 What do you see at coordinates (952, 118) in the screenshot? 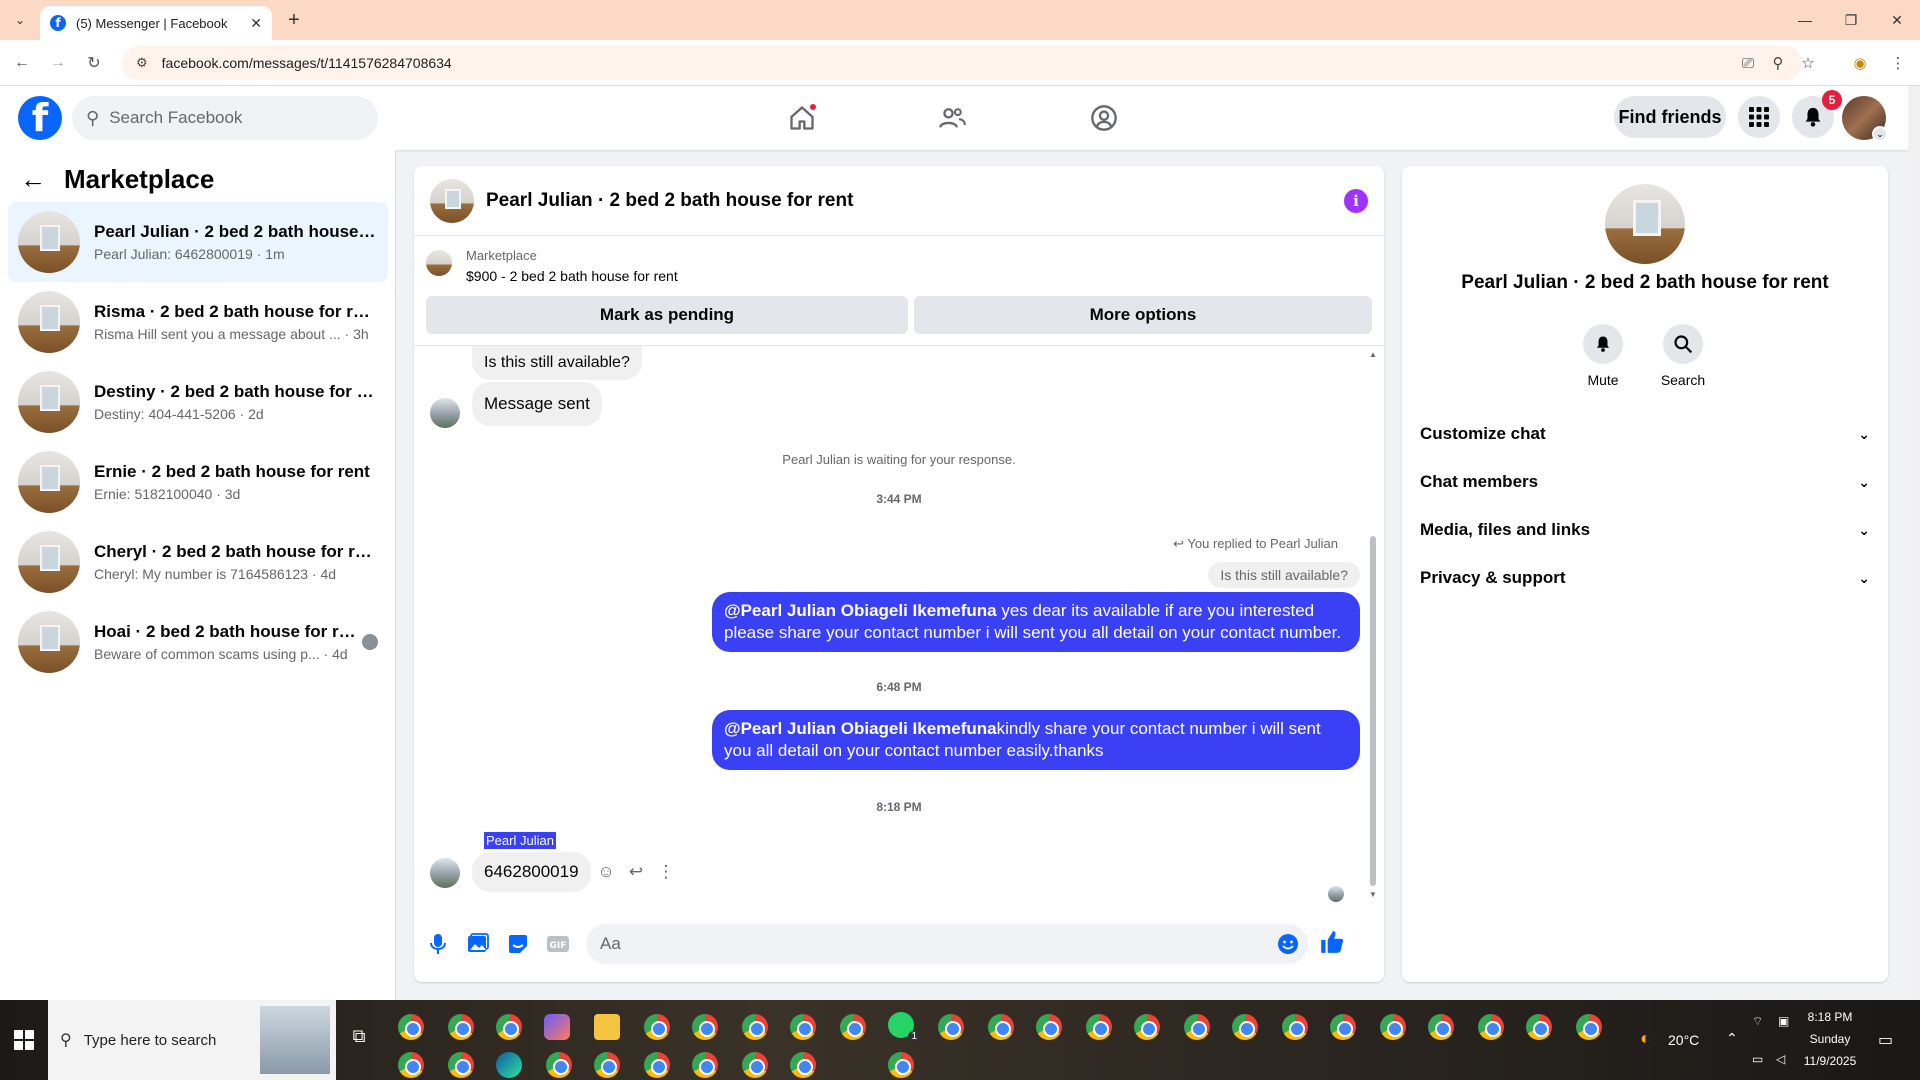
I see `friends-nav` at bounding box center [952, 118].